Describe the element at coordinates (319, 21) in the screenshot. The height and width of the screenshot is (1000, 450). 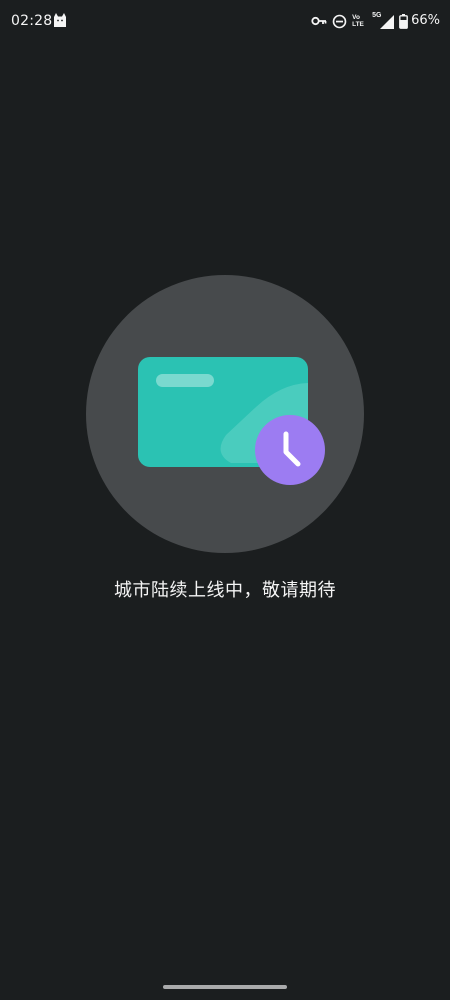
I see `vpn-key-icon` at that location.